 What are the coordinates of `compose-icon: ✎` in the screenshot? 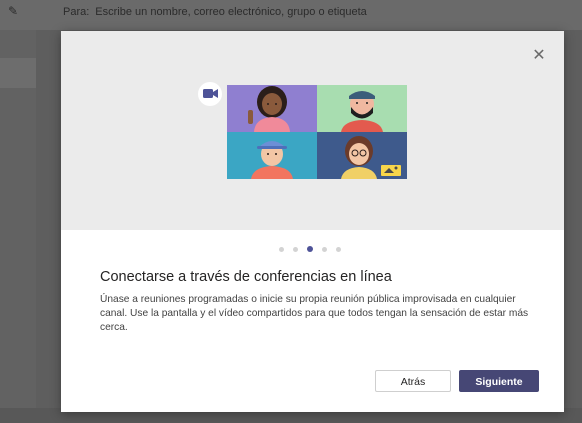 It's located at (14, 11).